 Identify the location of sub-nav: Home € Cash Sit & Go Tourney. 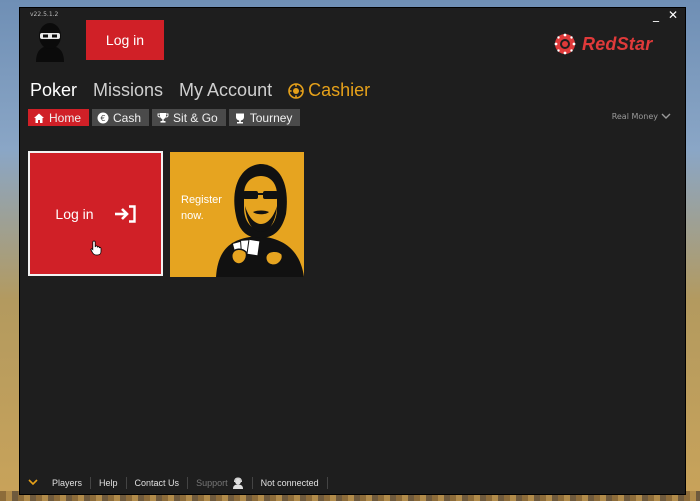
(164, 117).